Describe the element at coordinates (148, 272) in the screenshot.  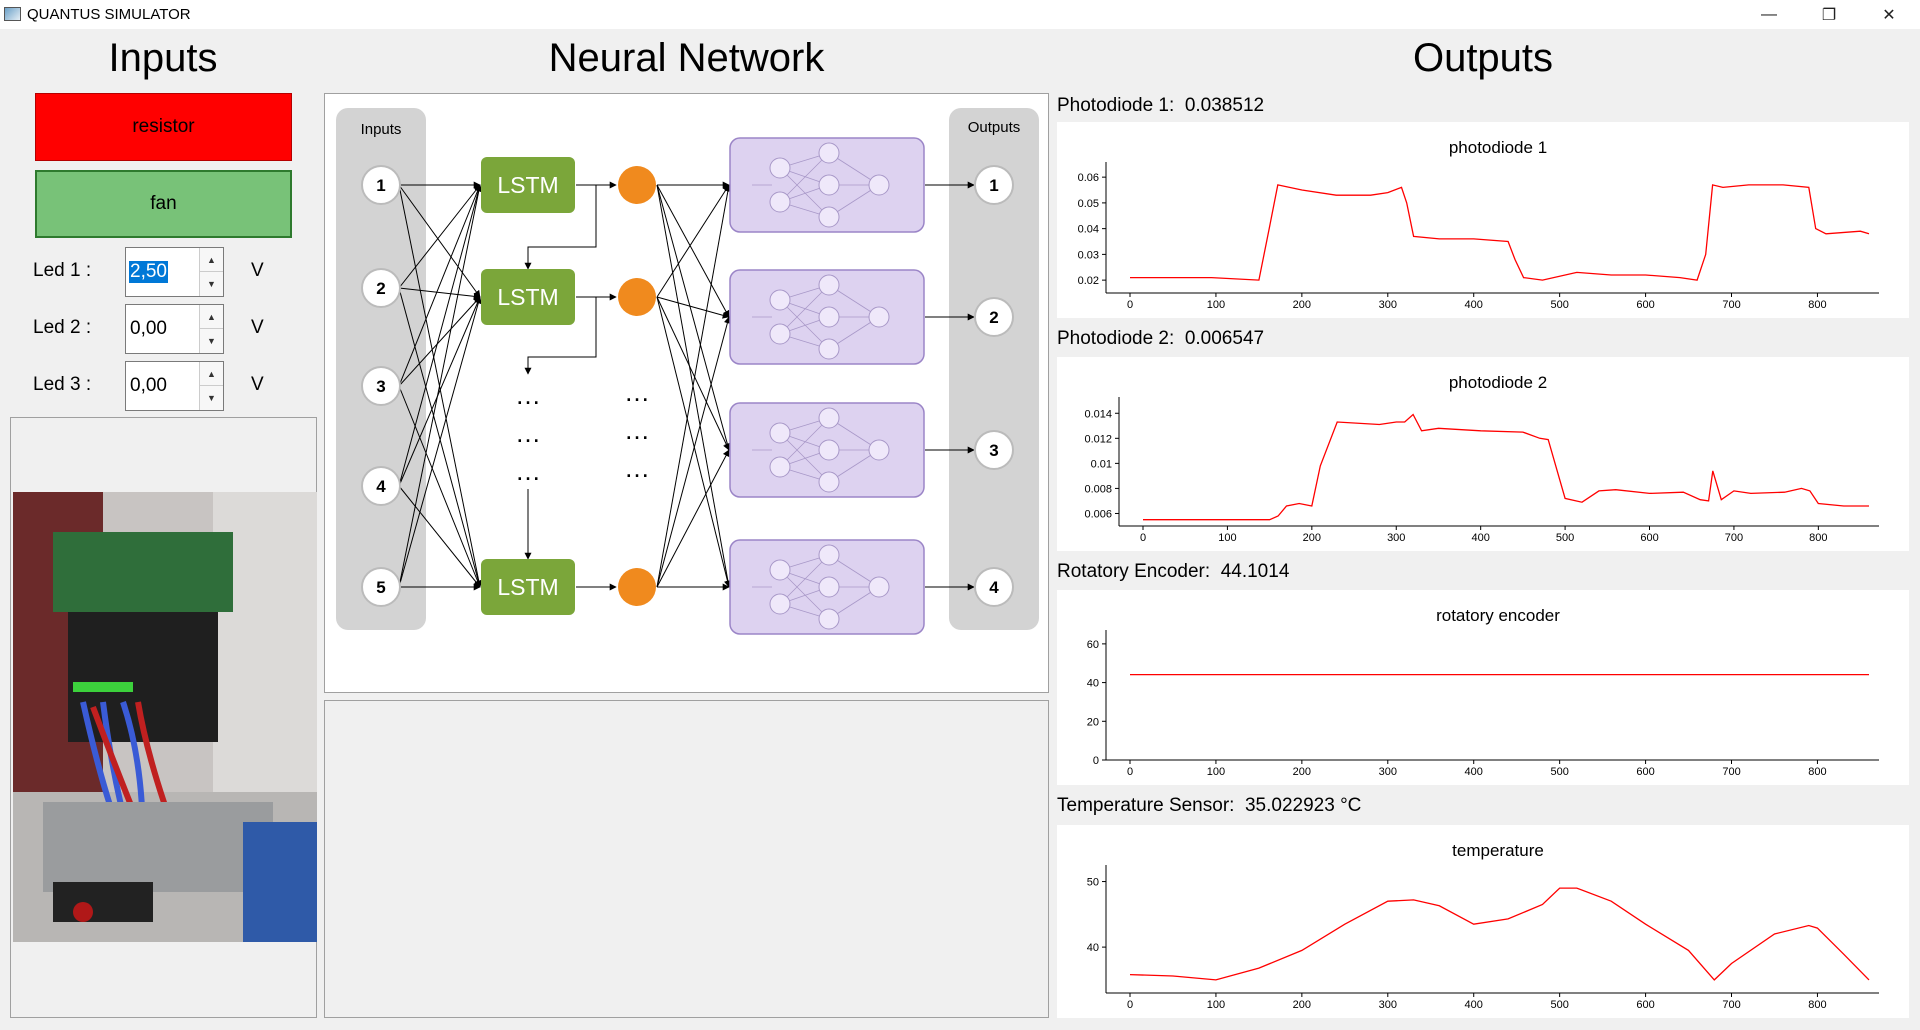
I see `led-1-value: 2,50` at that location.